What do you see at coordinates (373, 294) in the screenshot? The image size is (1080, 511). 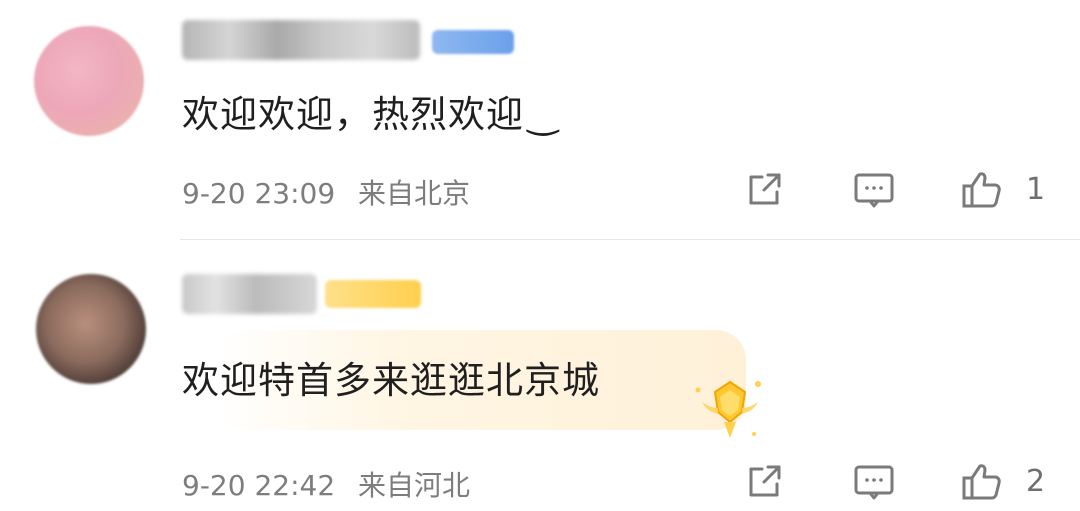 I see `vip-badge` at bounding box center [373, 294].